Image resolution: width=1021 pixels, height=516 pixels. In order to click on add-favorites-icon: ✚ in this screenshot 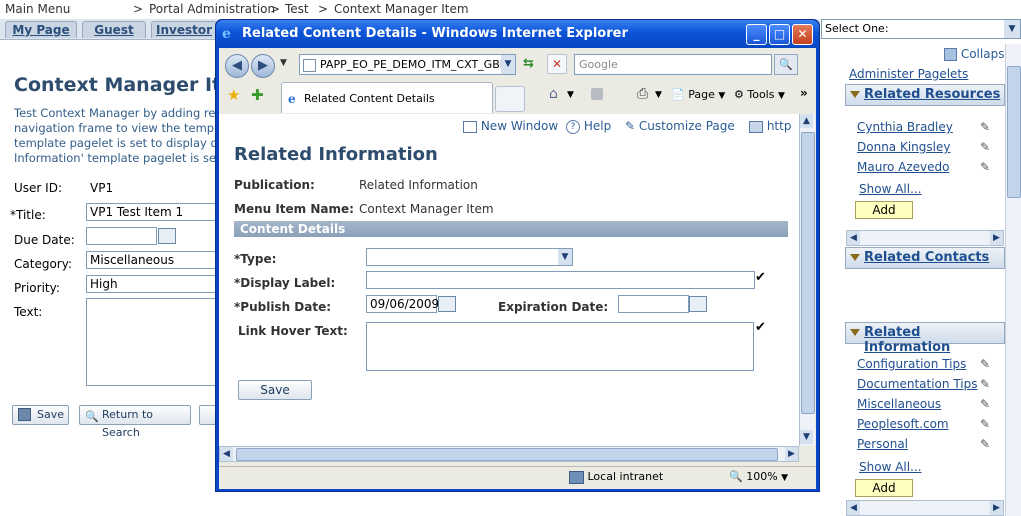, I will do `click(257, 95)`.